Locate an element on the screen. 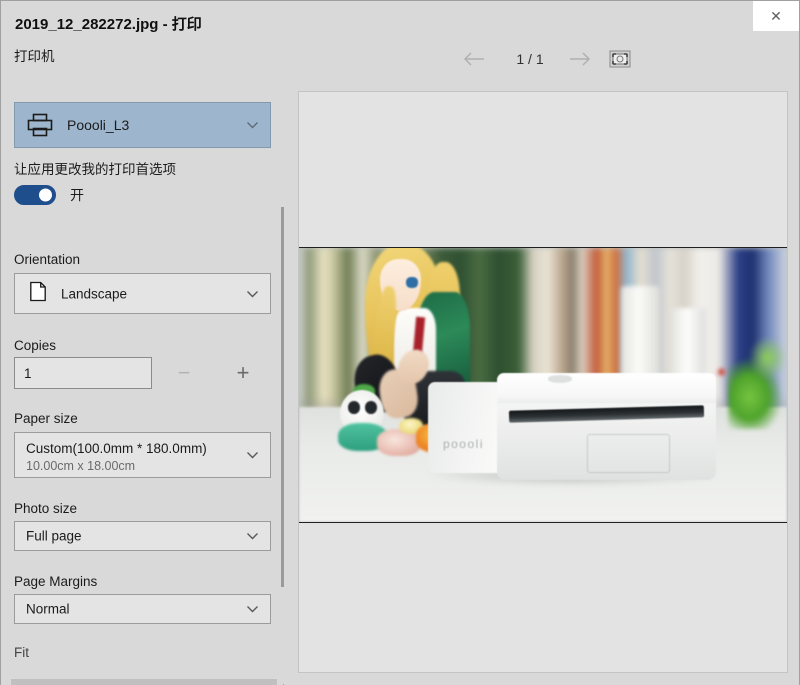 This screenshot has height=685, width=800. photo-printer-logo: poooli is located at coordinates (463, 444).